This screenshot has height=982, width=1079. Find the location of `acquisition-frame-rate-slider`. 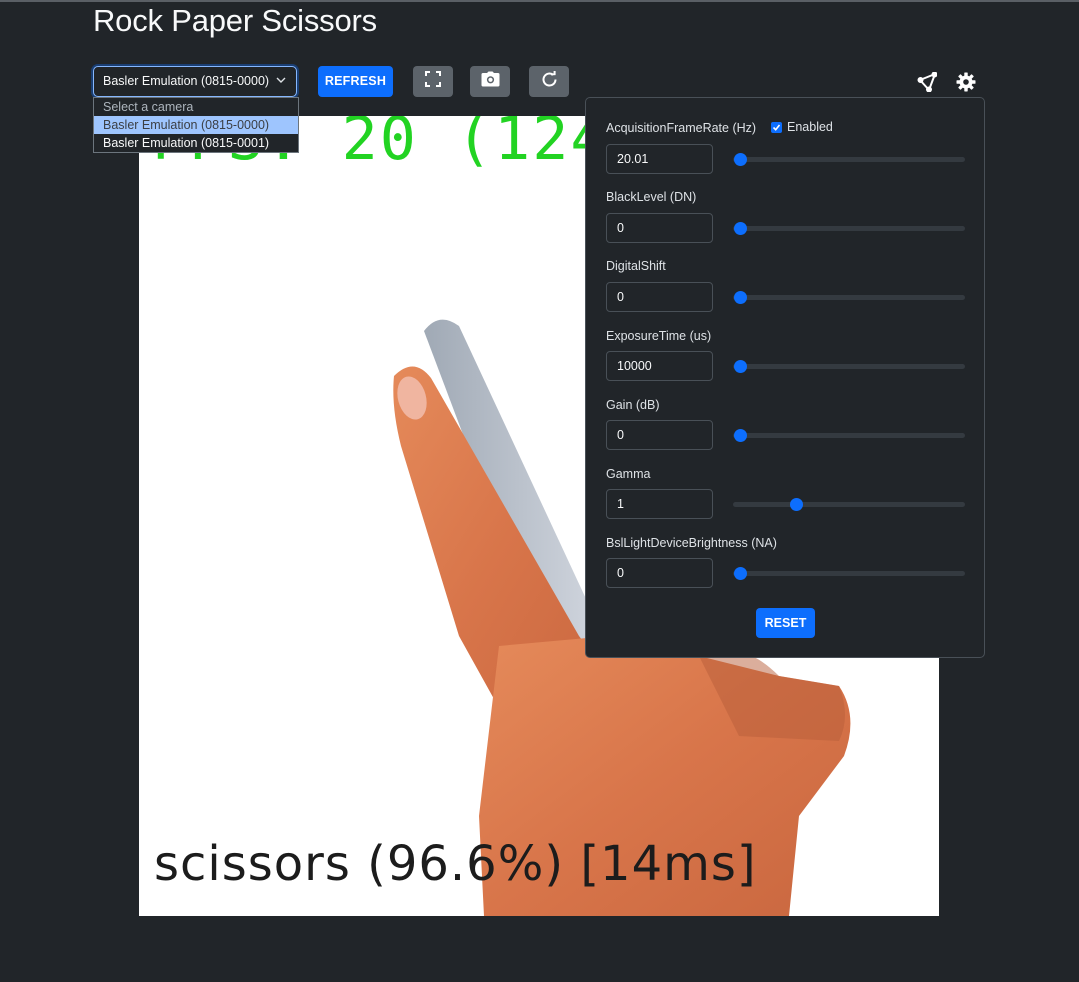

acquisition-frame-rate-slider is located at coordinates (849, 159).